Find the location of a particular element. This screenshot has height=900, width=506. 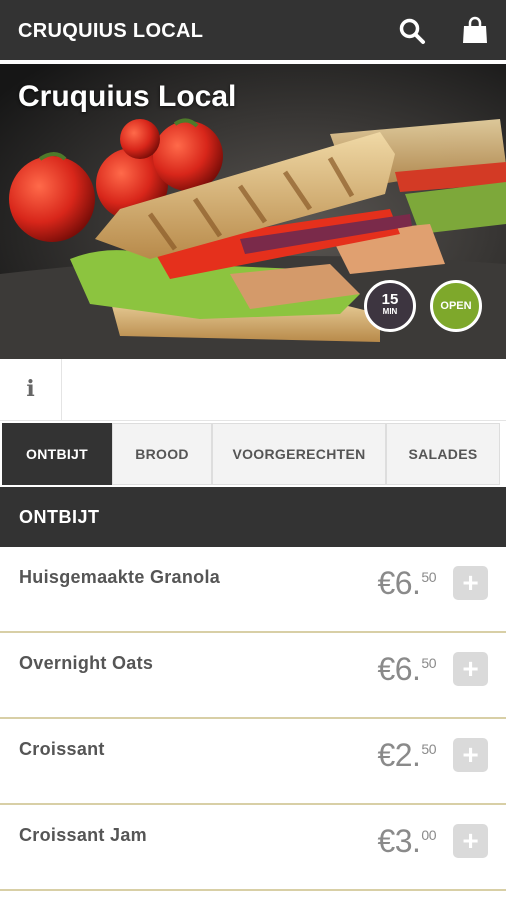

menu-item: Croissant Jam €3.00 + is located at coordinates (253, 848).